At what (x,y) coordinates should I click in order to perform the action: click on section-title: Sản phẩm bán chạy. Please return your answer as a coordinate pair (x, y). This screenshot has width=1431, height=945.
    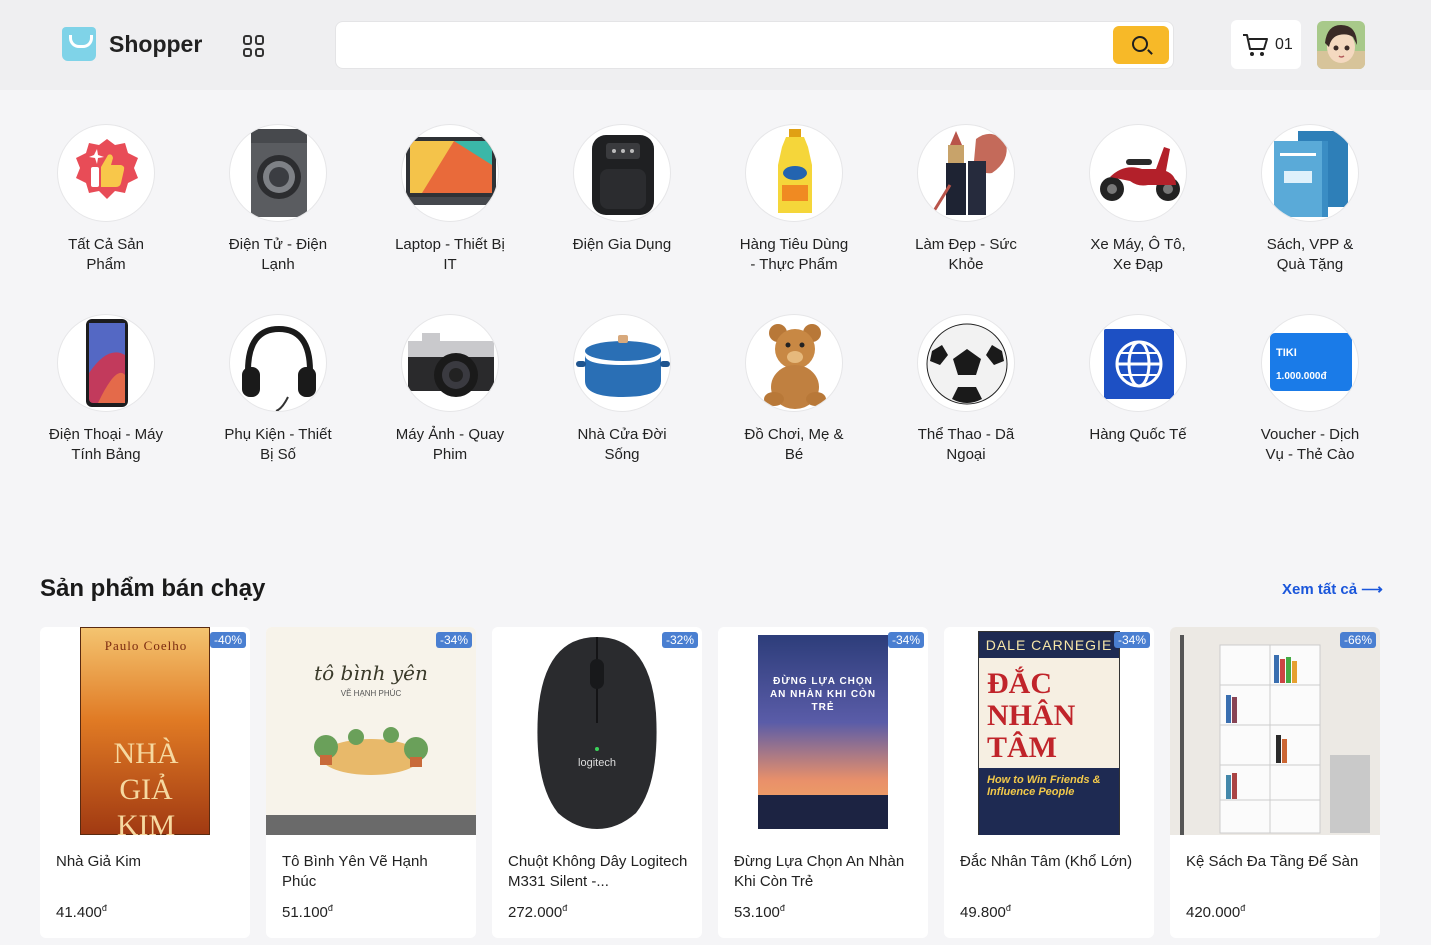
    Looking at the image, I should click on (153, 588).